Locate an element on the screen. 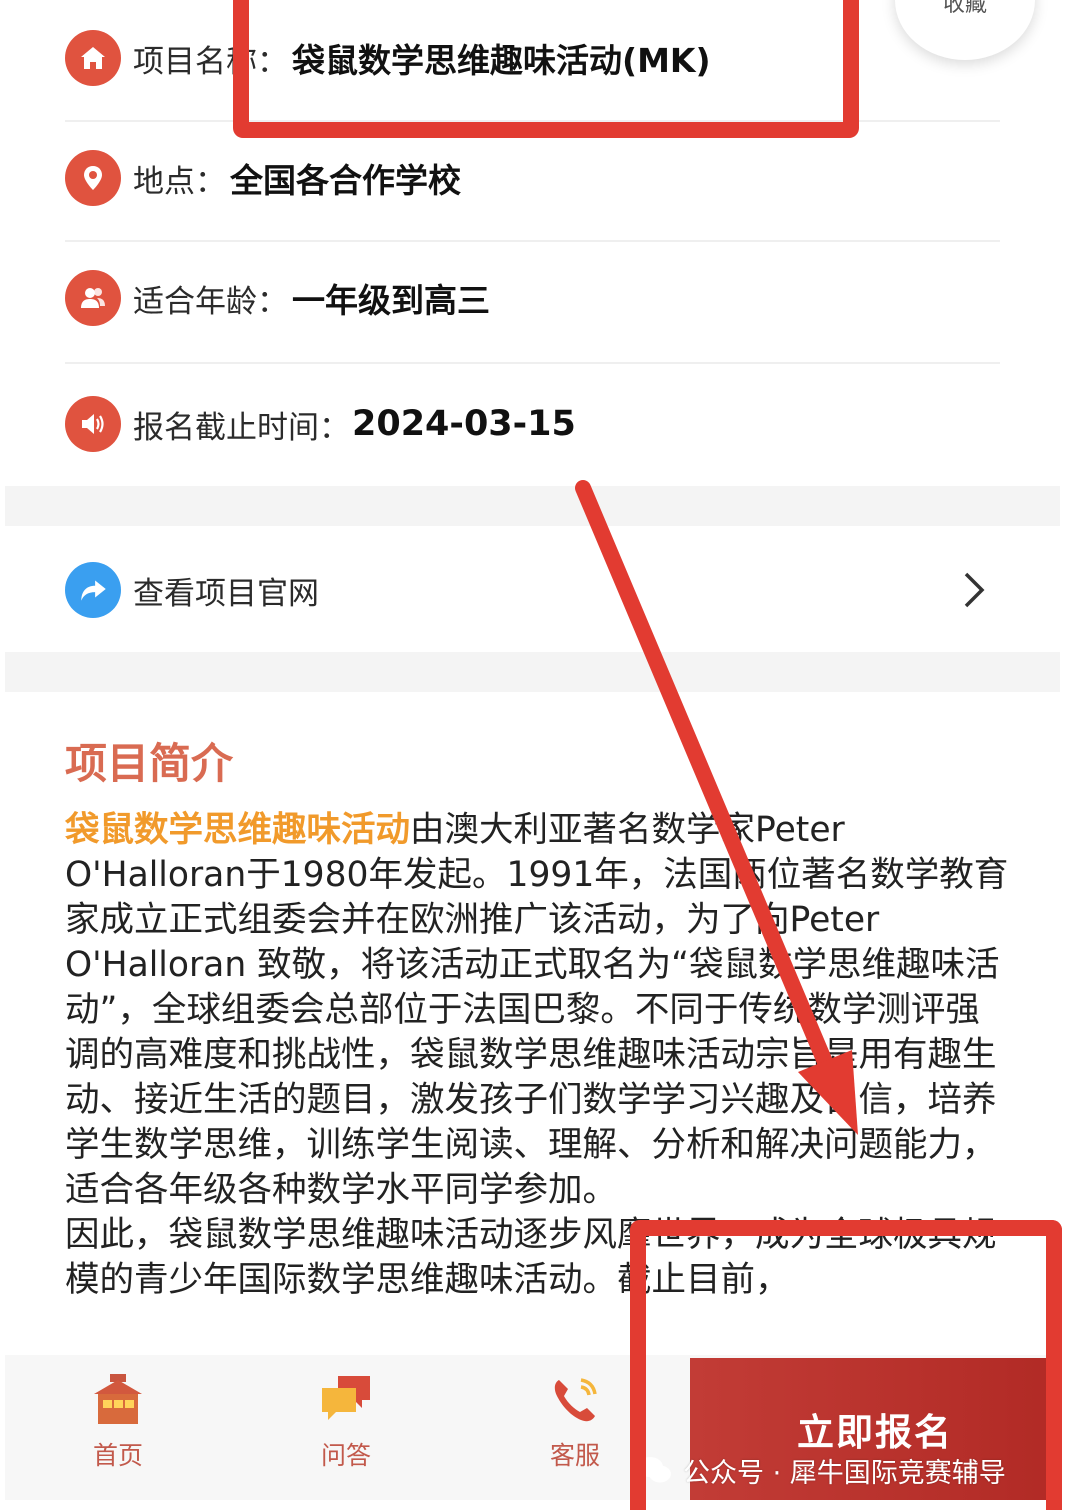  location-row: 地点： 全国各合作学校 is located at coordinates (530, 178).